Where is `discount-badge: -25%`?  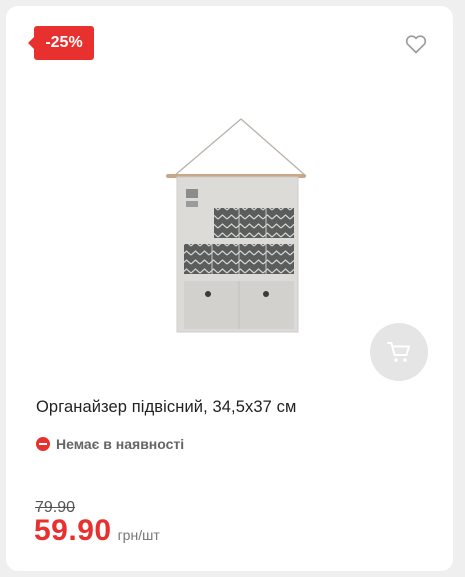 discount-badge: -25% is located at coordinates (61, 43).